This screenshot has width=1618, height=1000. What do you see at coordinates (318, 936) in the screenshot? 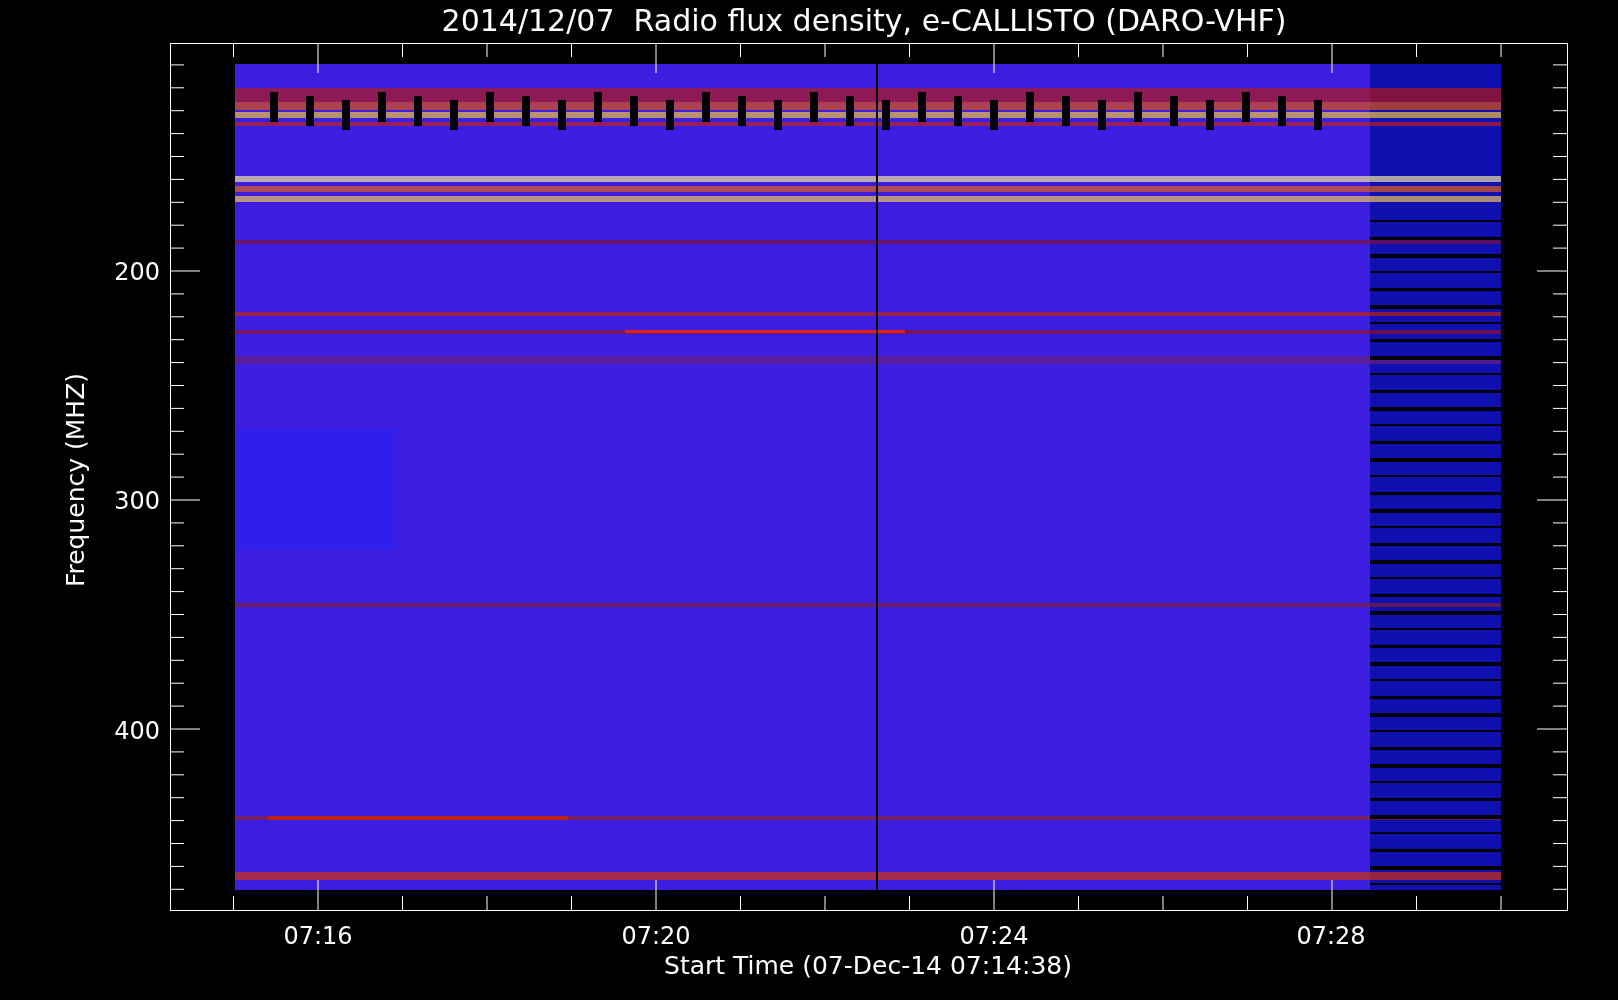
I see `x-tick-label: 07:16` at bounding box center [318, 936].